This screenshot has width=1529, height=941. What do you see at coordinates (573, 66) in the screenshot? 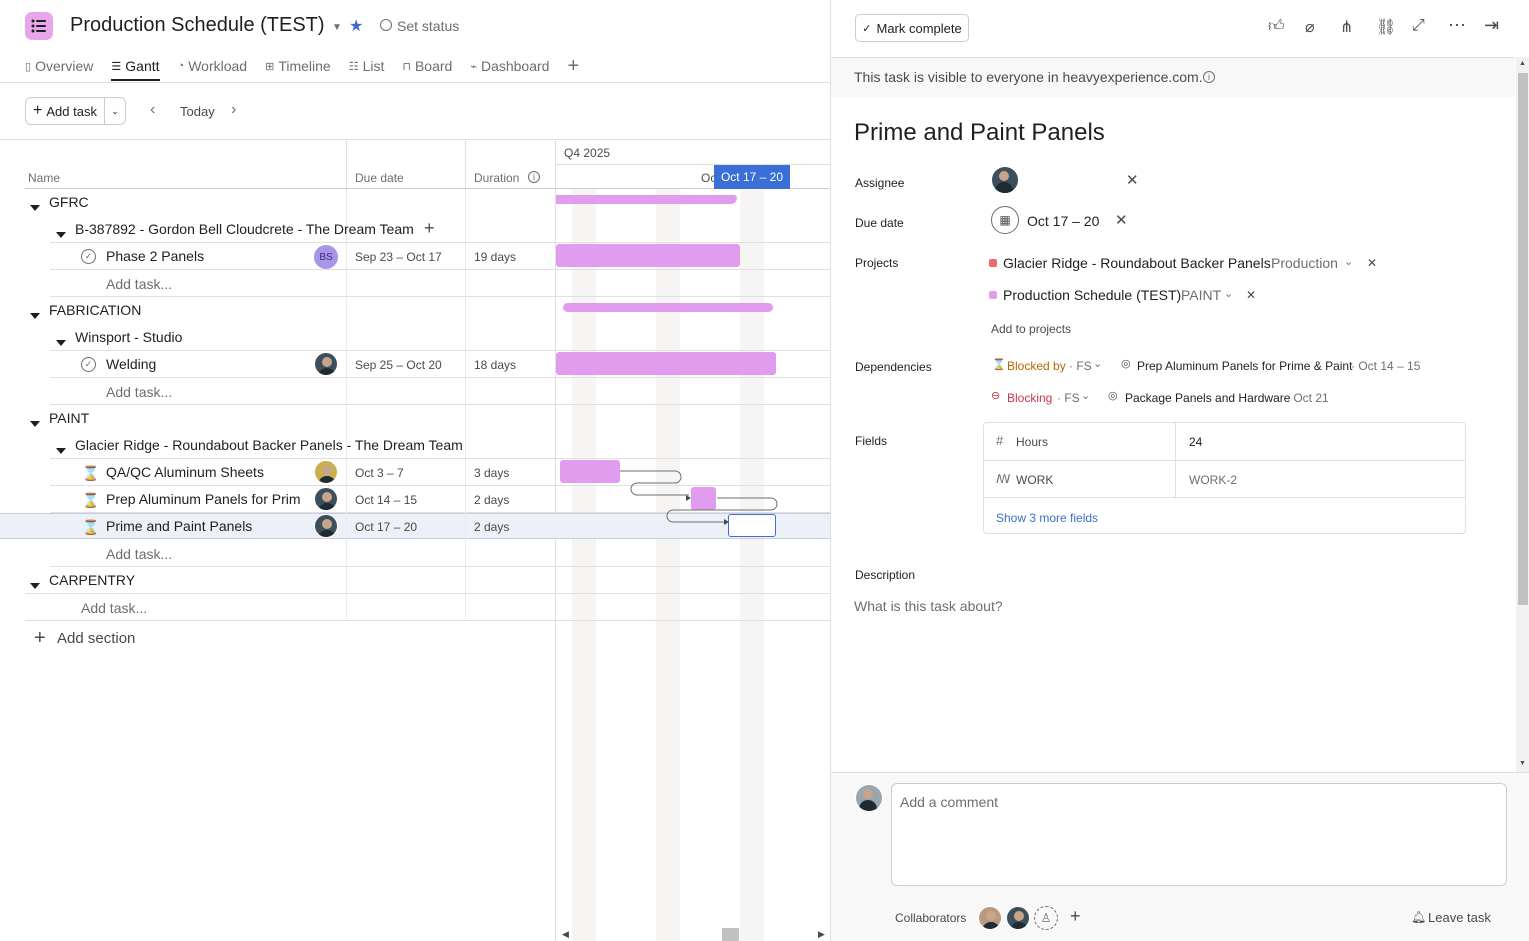
I see `add-tab-icon: +` at bounding box center [573, 66].